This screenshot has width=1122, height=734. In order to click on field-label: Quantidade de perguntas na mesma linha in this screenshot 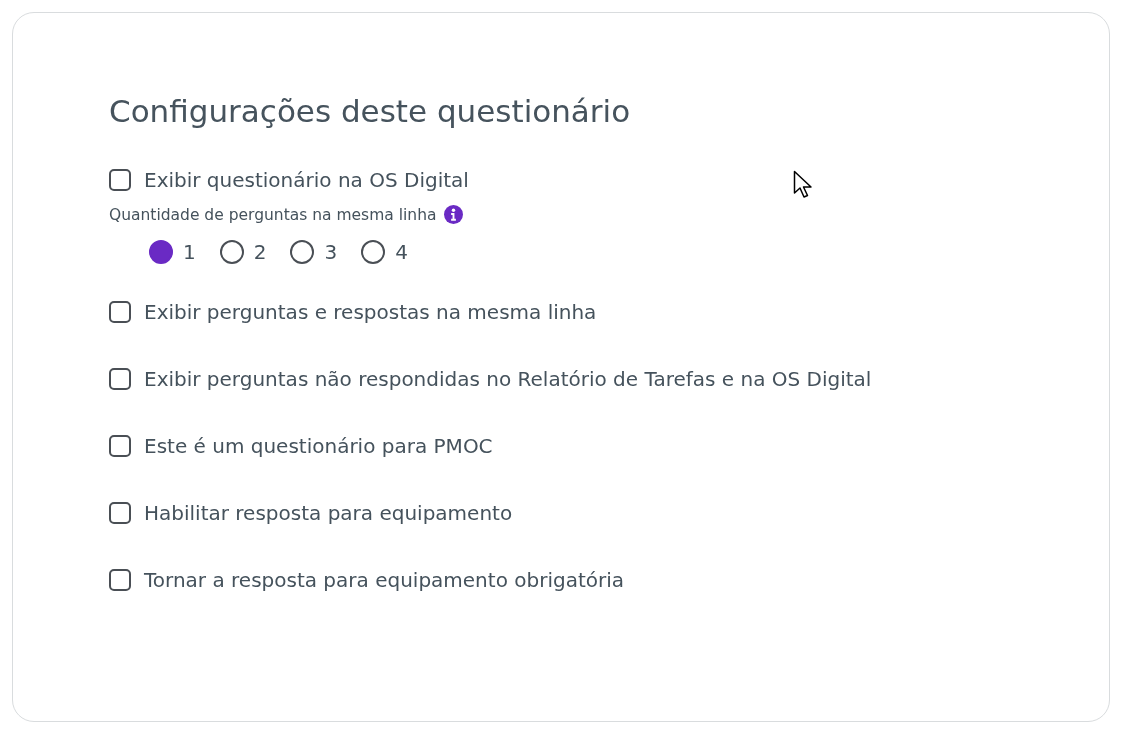, I will do `click(273, 214)`.